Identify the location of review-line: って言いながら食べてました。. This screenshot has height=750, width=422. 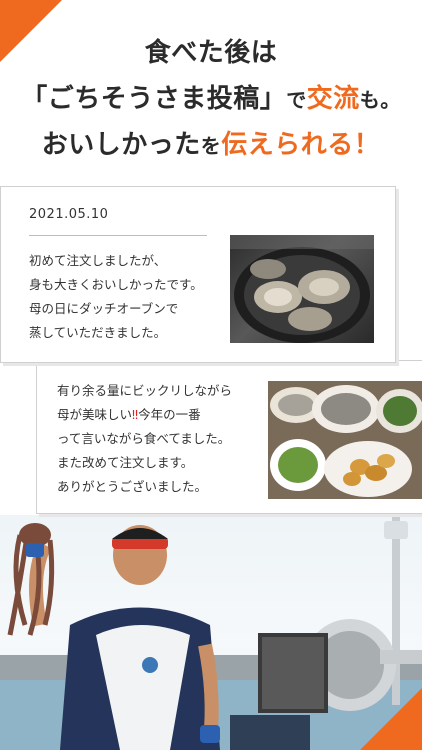
(144, 438).